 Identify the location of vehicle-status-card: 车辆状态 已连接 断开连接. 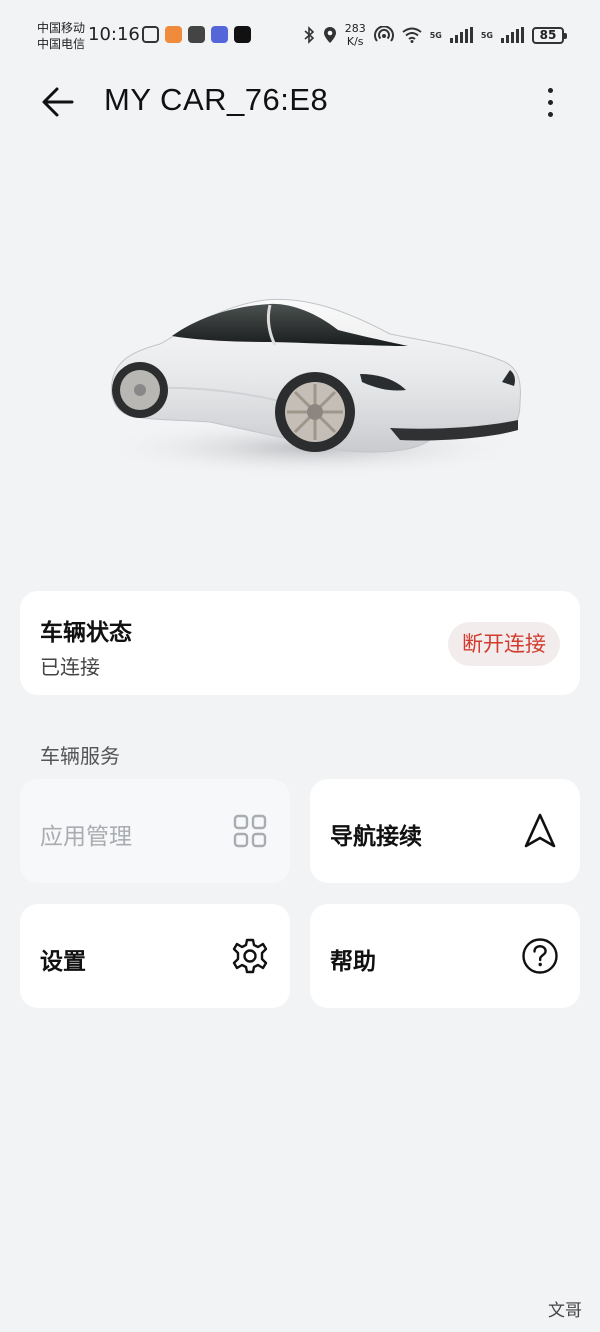
(300, 643).